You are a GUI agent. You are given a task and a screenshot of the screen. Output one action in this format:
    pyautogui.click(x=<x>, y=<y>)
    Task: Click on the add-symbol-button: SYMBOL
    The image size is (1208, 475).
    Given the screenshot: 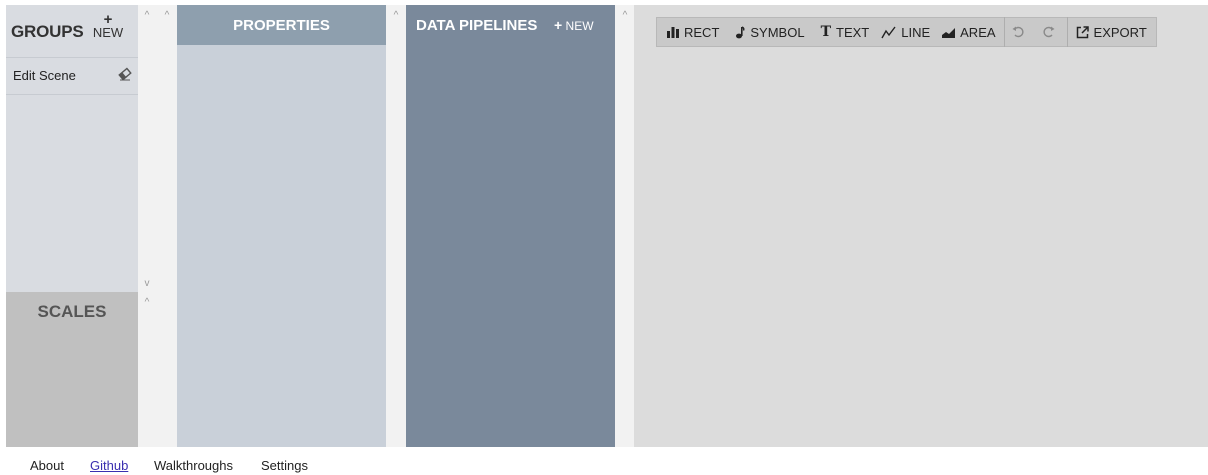 What is the action you would take?
    pyautogui.click(x=767, y=32)
    